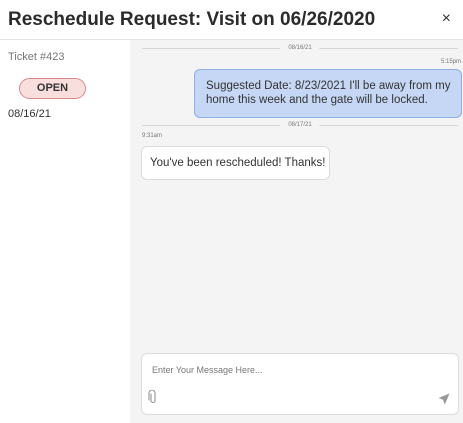  Describe the element at coordinates (29, 114) in the screenshot. I see `ticket-date: 08/16/21` at that location.